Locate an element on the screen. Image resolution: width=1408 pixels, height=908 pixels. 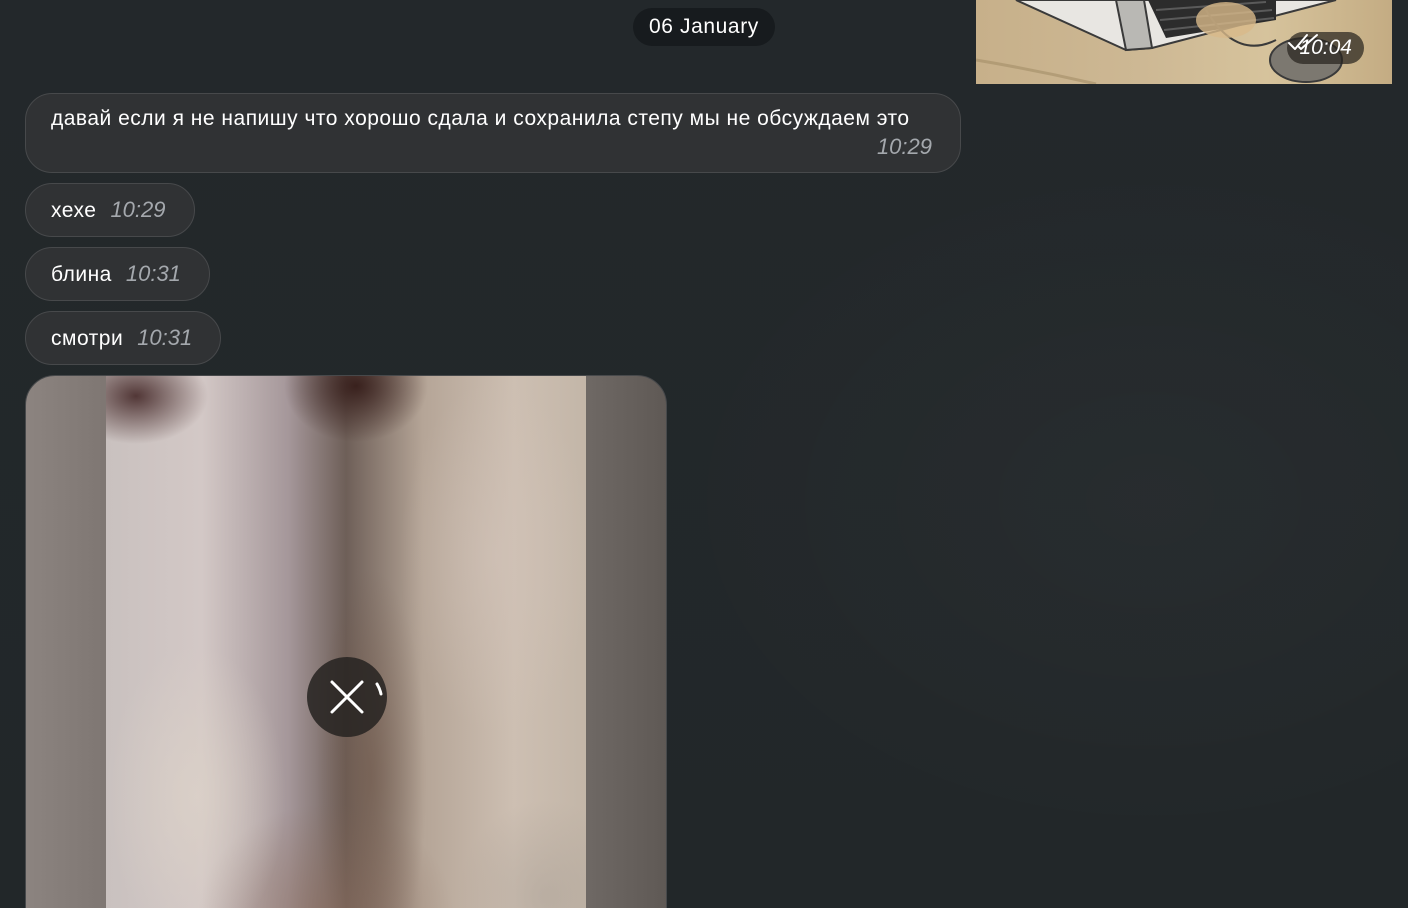
message-text: хехе is located at coordinates (74, 210).